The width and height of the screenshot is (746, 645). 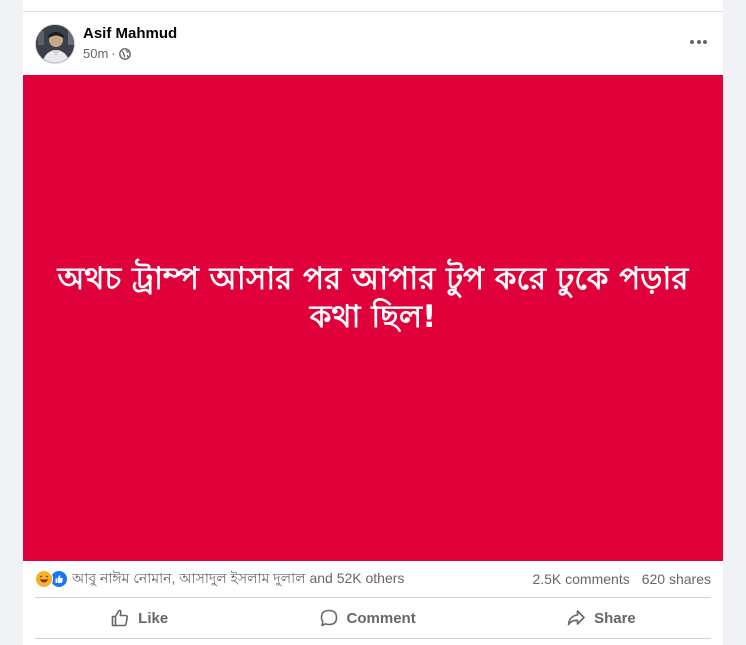 What do you see at coordinates (95, 53) in the screenshot?
I see `post-time: 50m` at bounding box center [95, 53].